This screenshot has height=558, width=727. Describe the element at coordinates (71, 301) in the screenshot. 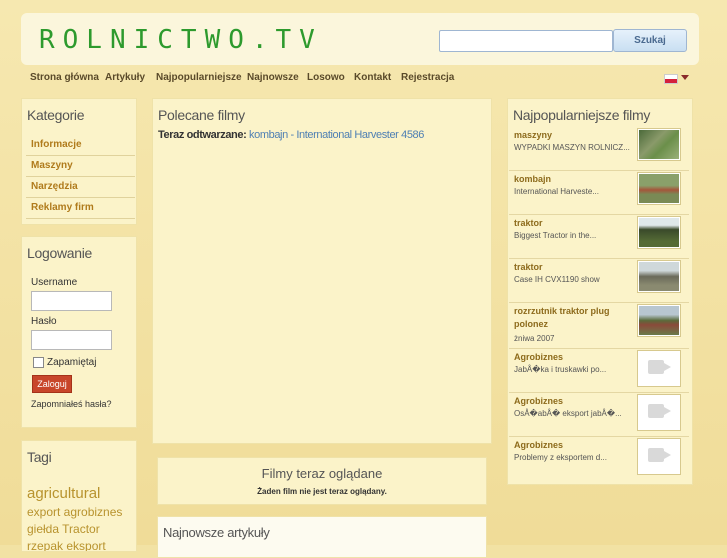

I see `username-field` at that location.